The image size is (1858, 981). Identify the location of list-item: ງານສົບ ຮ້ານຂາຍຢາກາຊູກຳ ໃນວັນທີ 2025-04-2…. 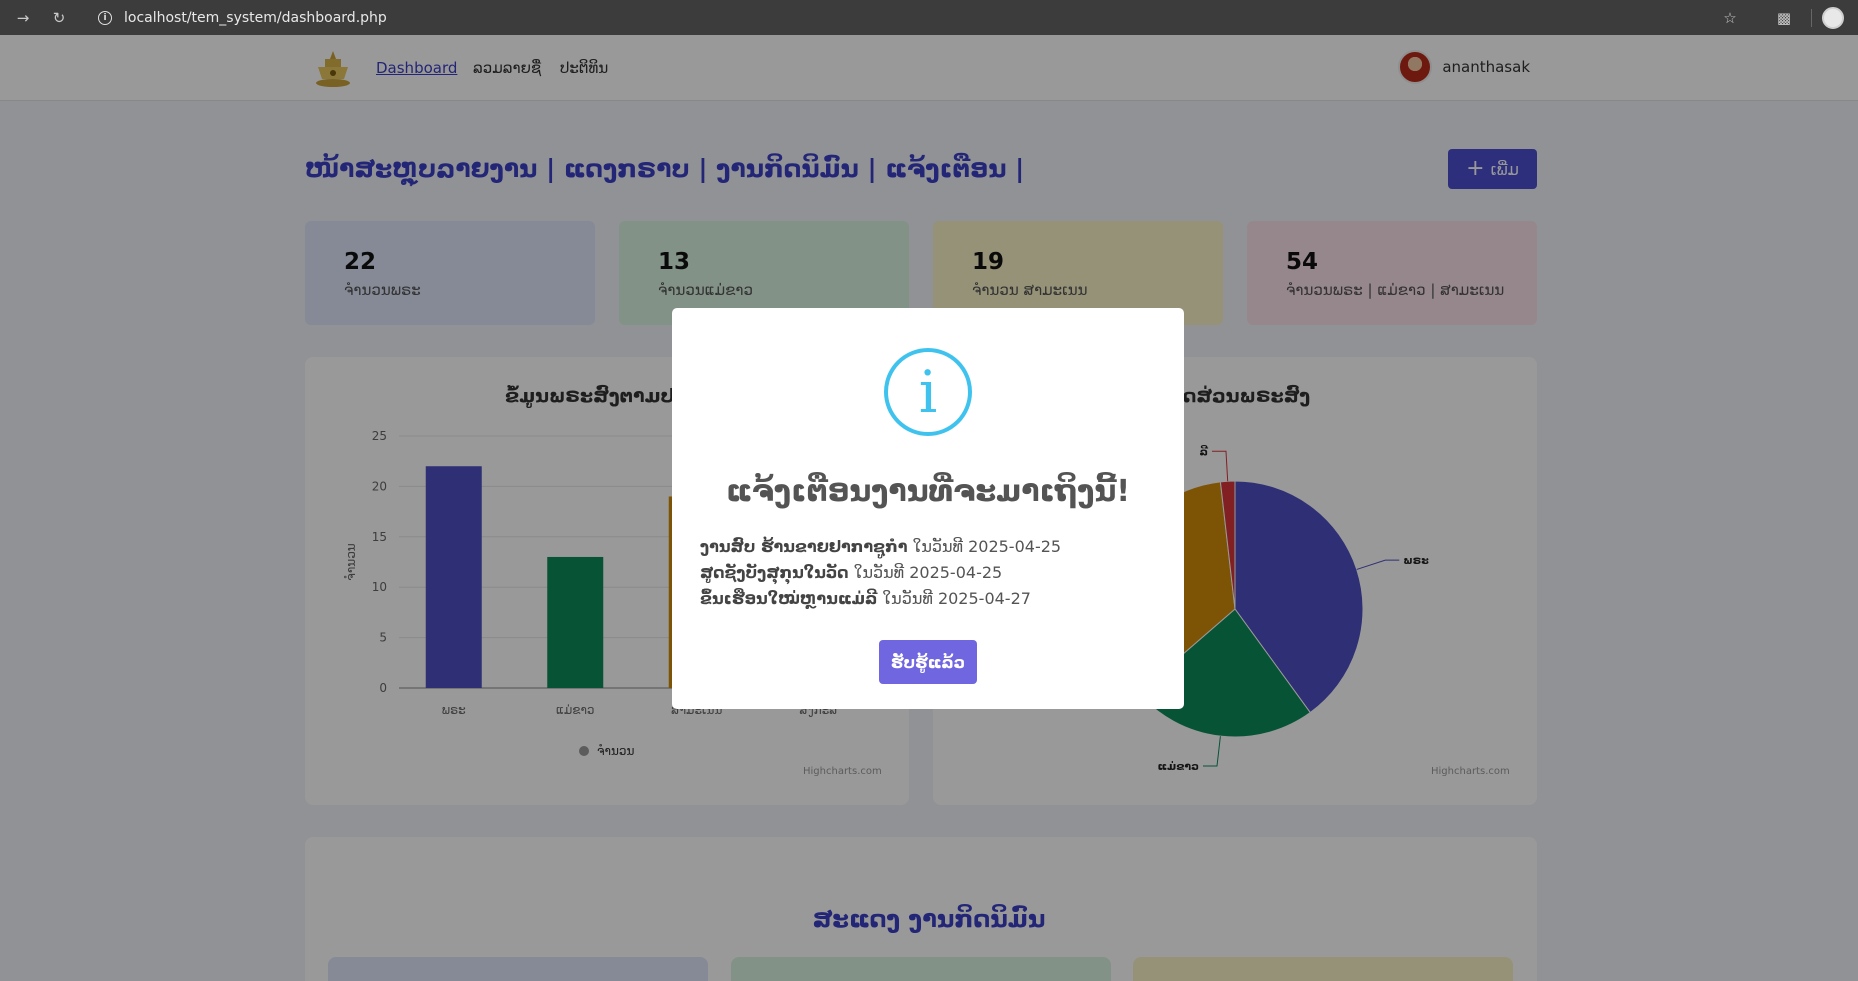
(880, 547).